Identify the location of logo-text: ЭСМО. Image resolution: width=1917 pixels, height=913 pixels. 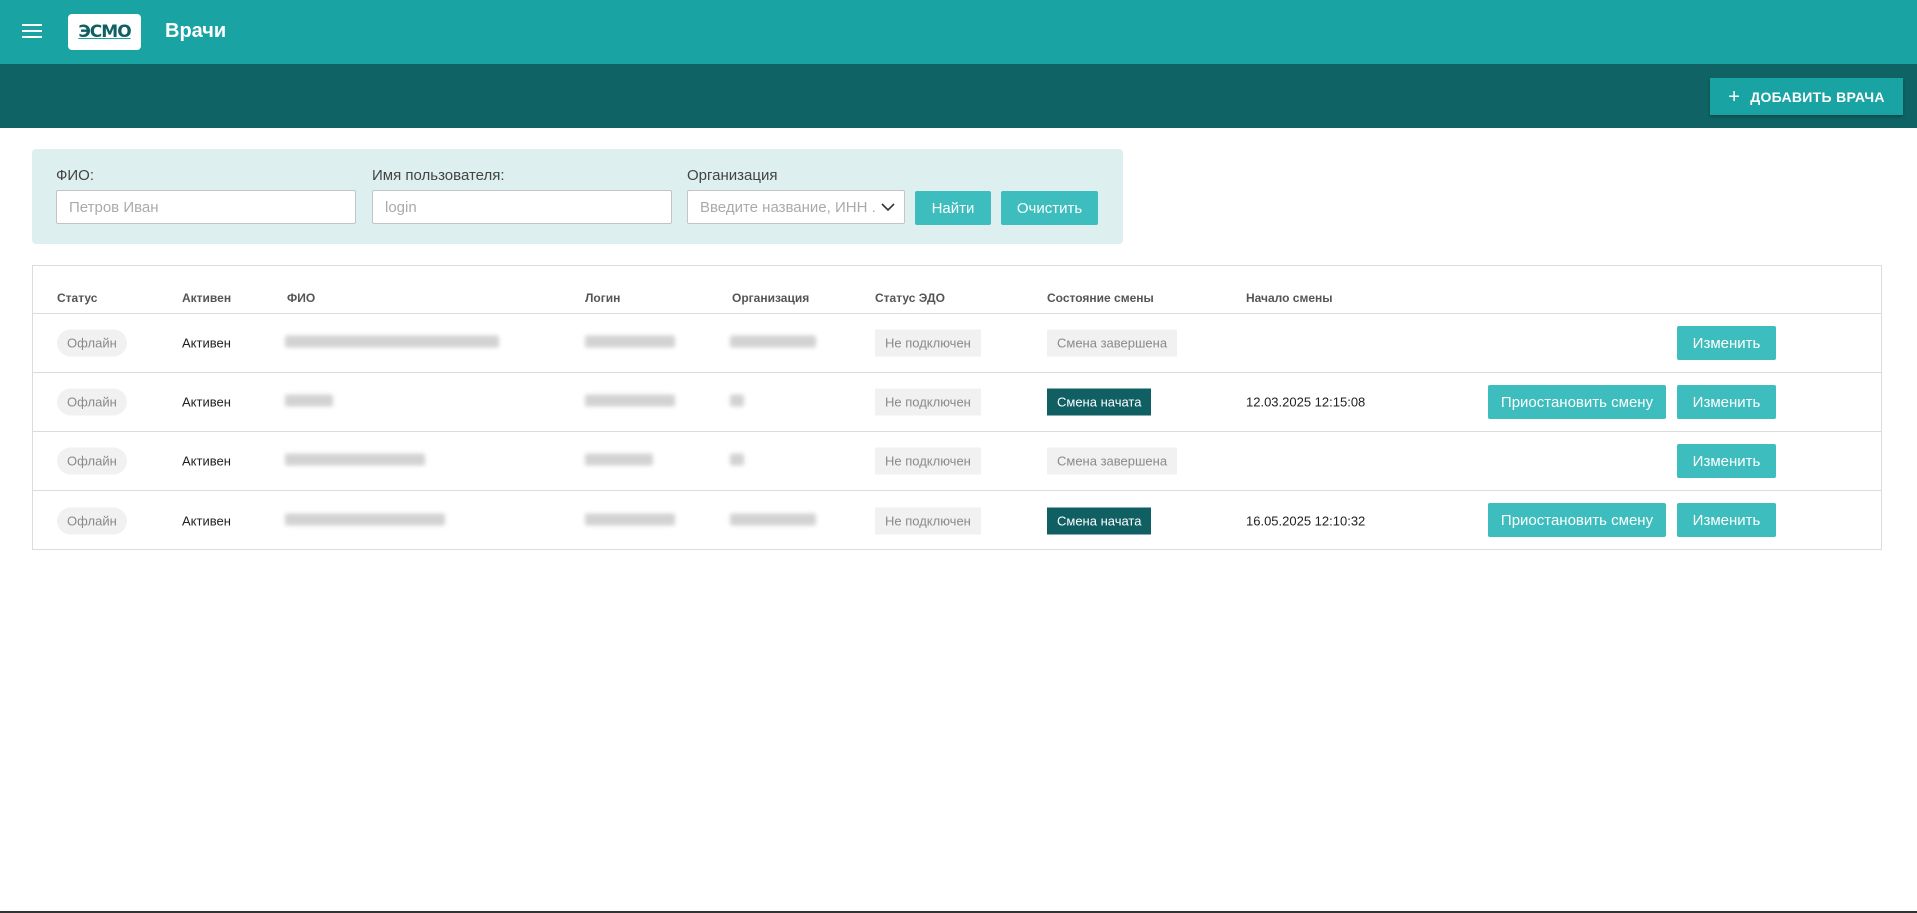
(104, 32).